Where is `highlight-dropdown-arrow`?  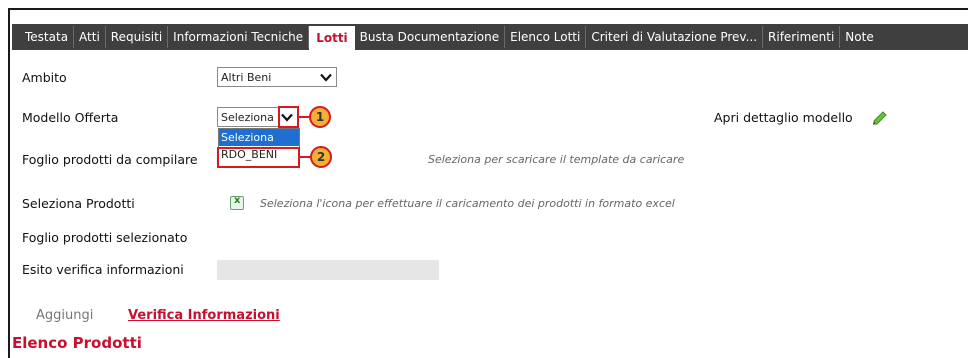
highlight-dropdown-arrow is located at coordinates (288, 117).